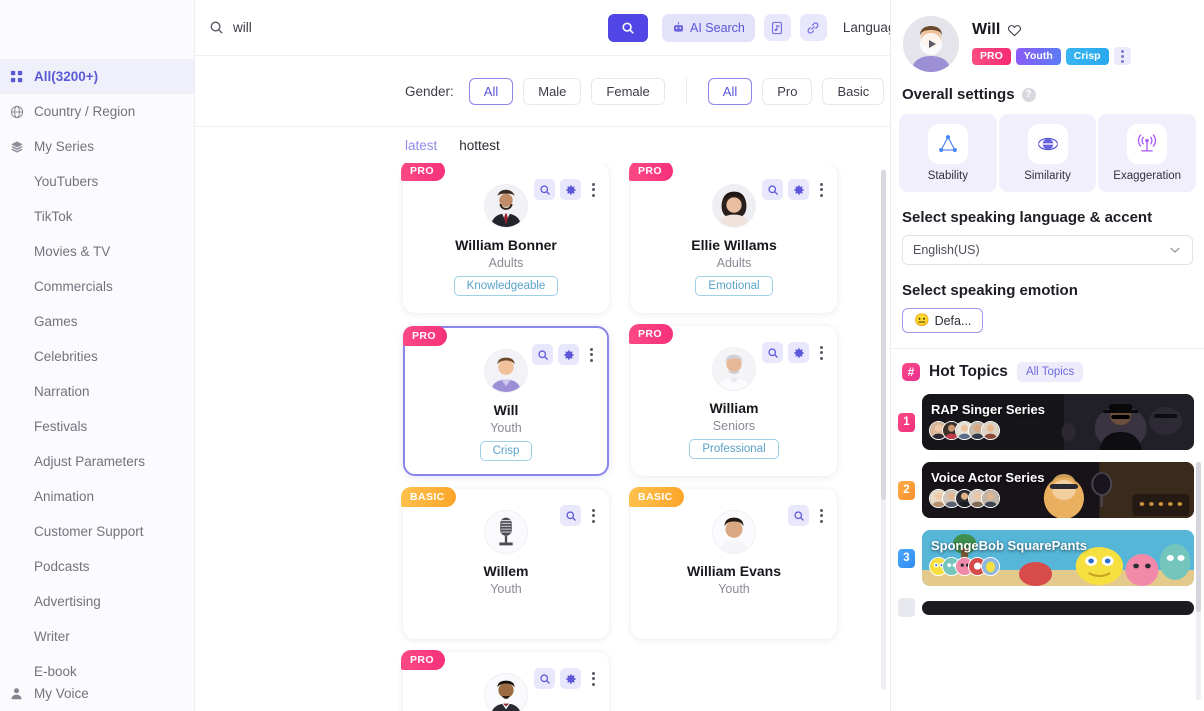 Image resolution: width=1204 pixels, height=711 pixels. What do you see at coordinates (628, 27) in the screenshot?
I see `search-button` at bounding box center [628, 27].